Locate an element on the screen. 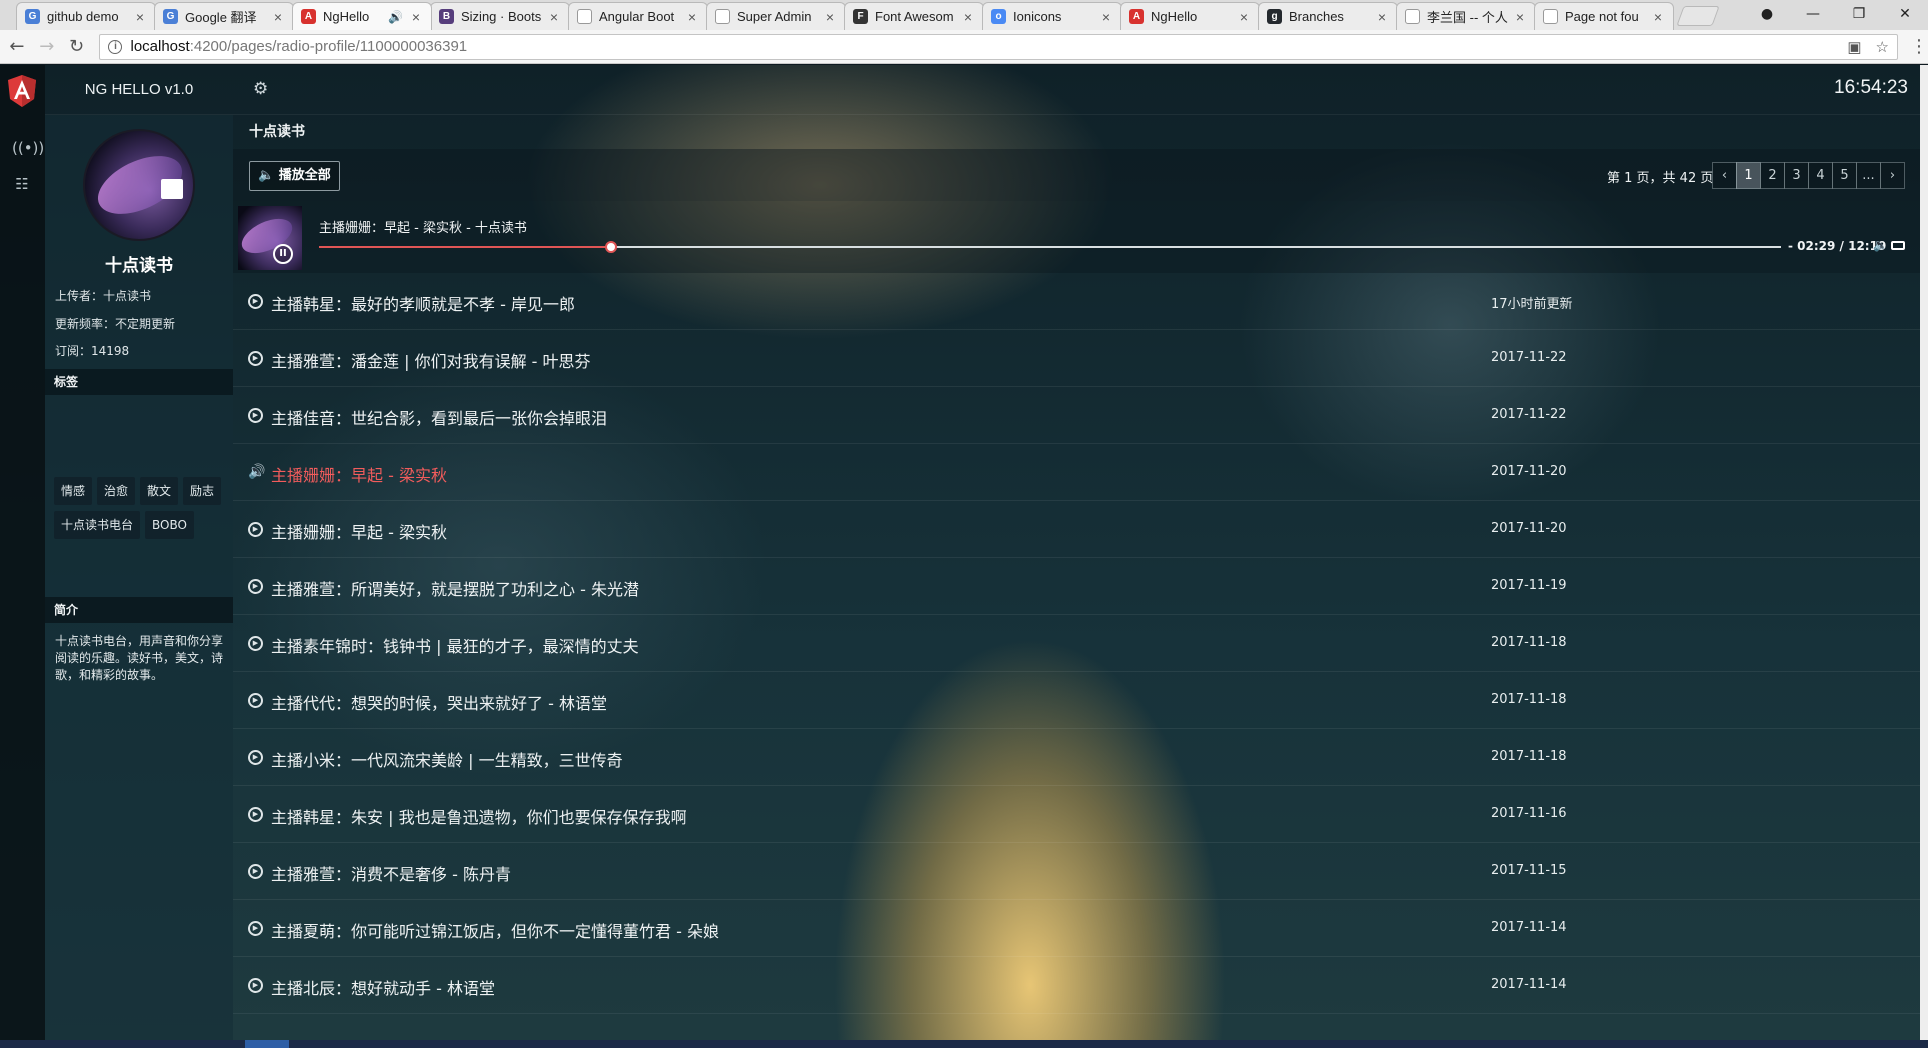 This screenshot has width=1928, height=1048. track-title: 主播韩星：最好的孝顺就是不孝 - 岸见一郎 is located at coordinates (423, 303).